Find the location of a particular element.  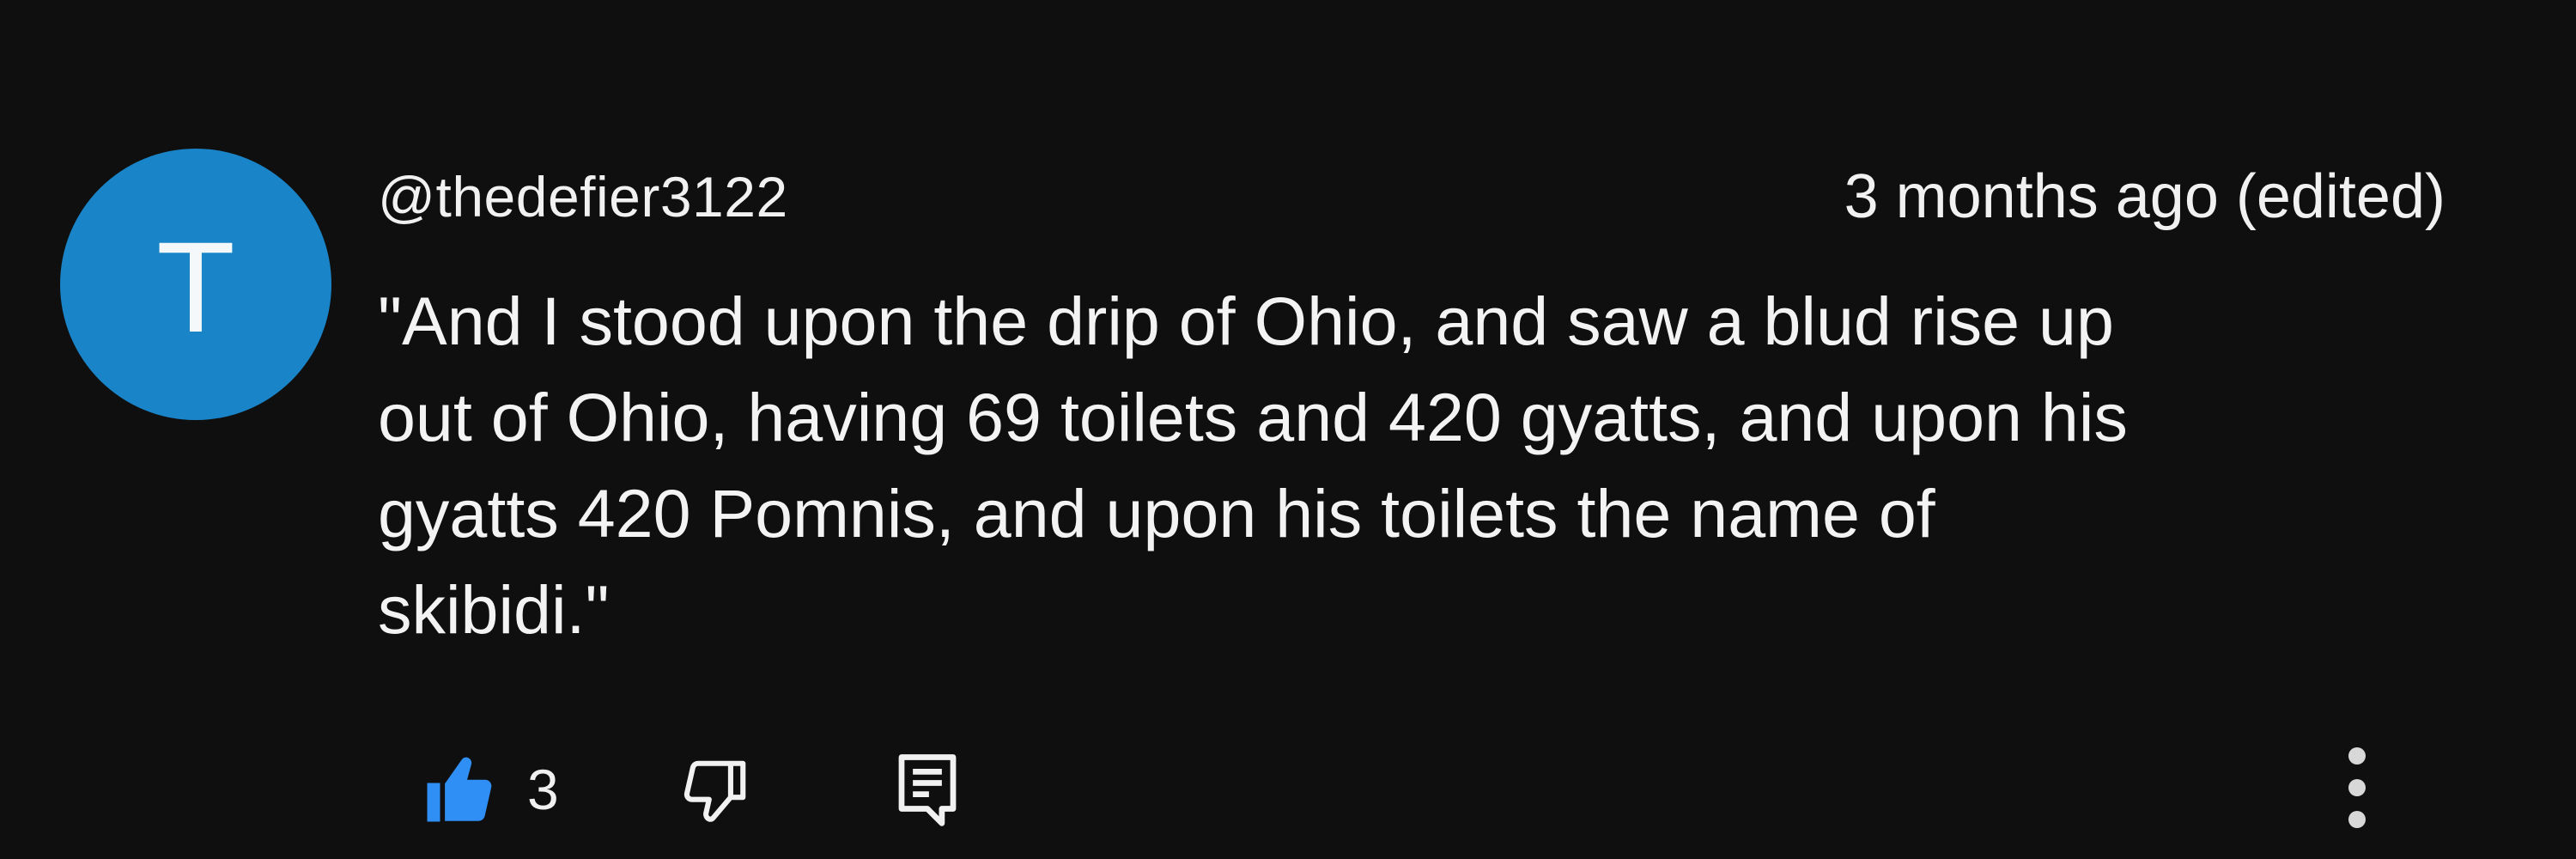

thumbs-down-icon is located at coordinates (715, 791).